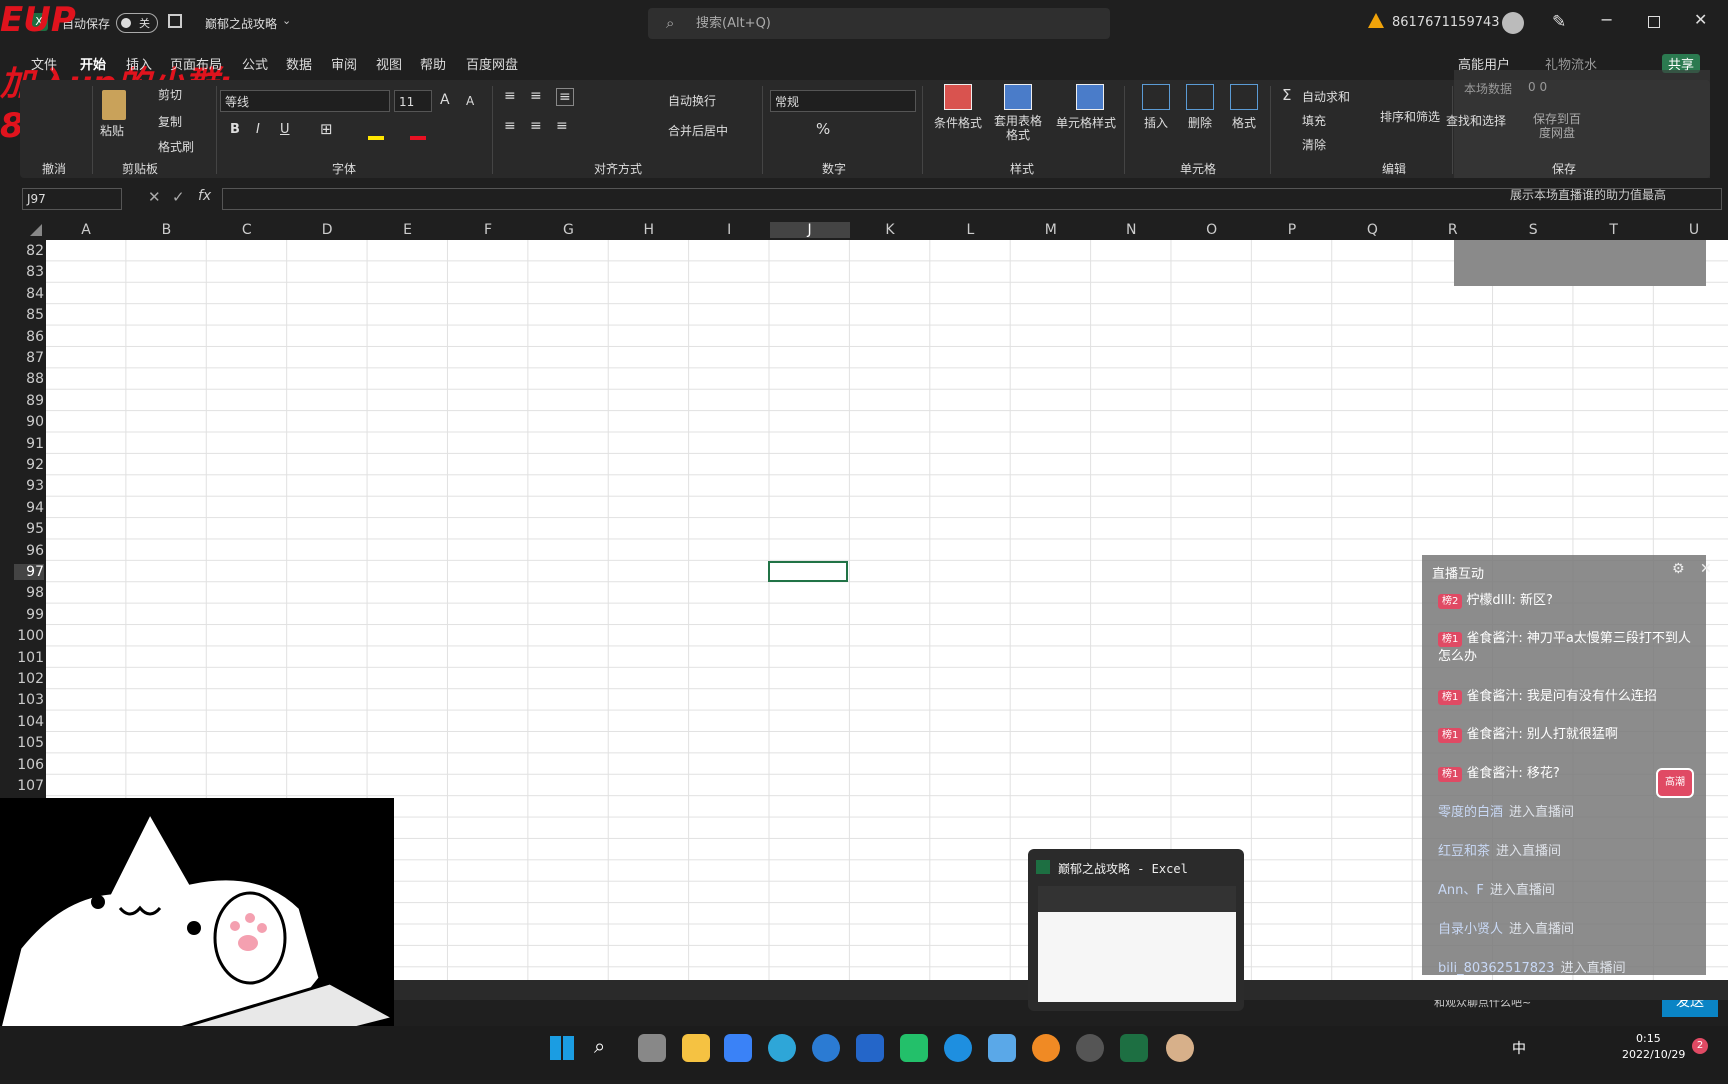 The height and width of the screenshot is (1084, 1728). Describe the element at coordinates (1648, 1038) in the screenshot. I see `clock-time: 0:15` at that location.